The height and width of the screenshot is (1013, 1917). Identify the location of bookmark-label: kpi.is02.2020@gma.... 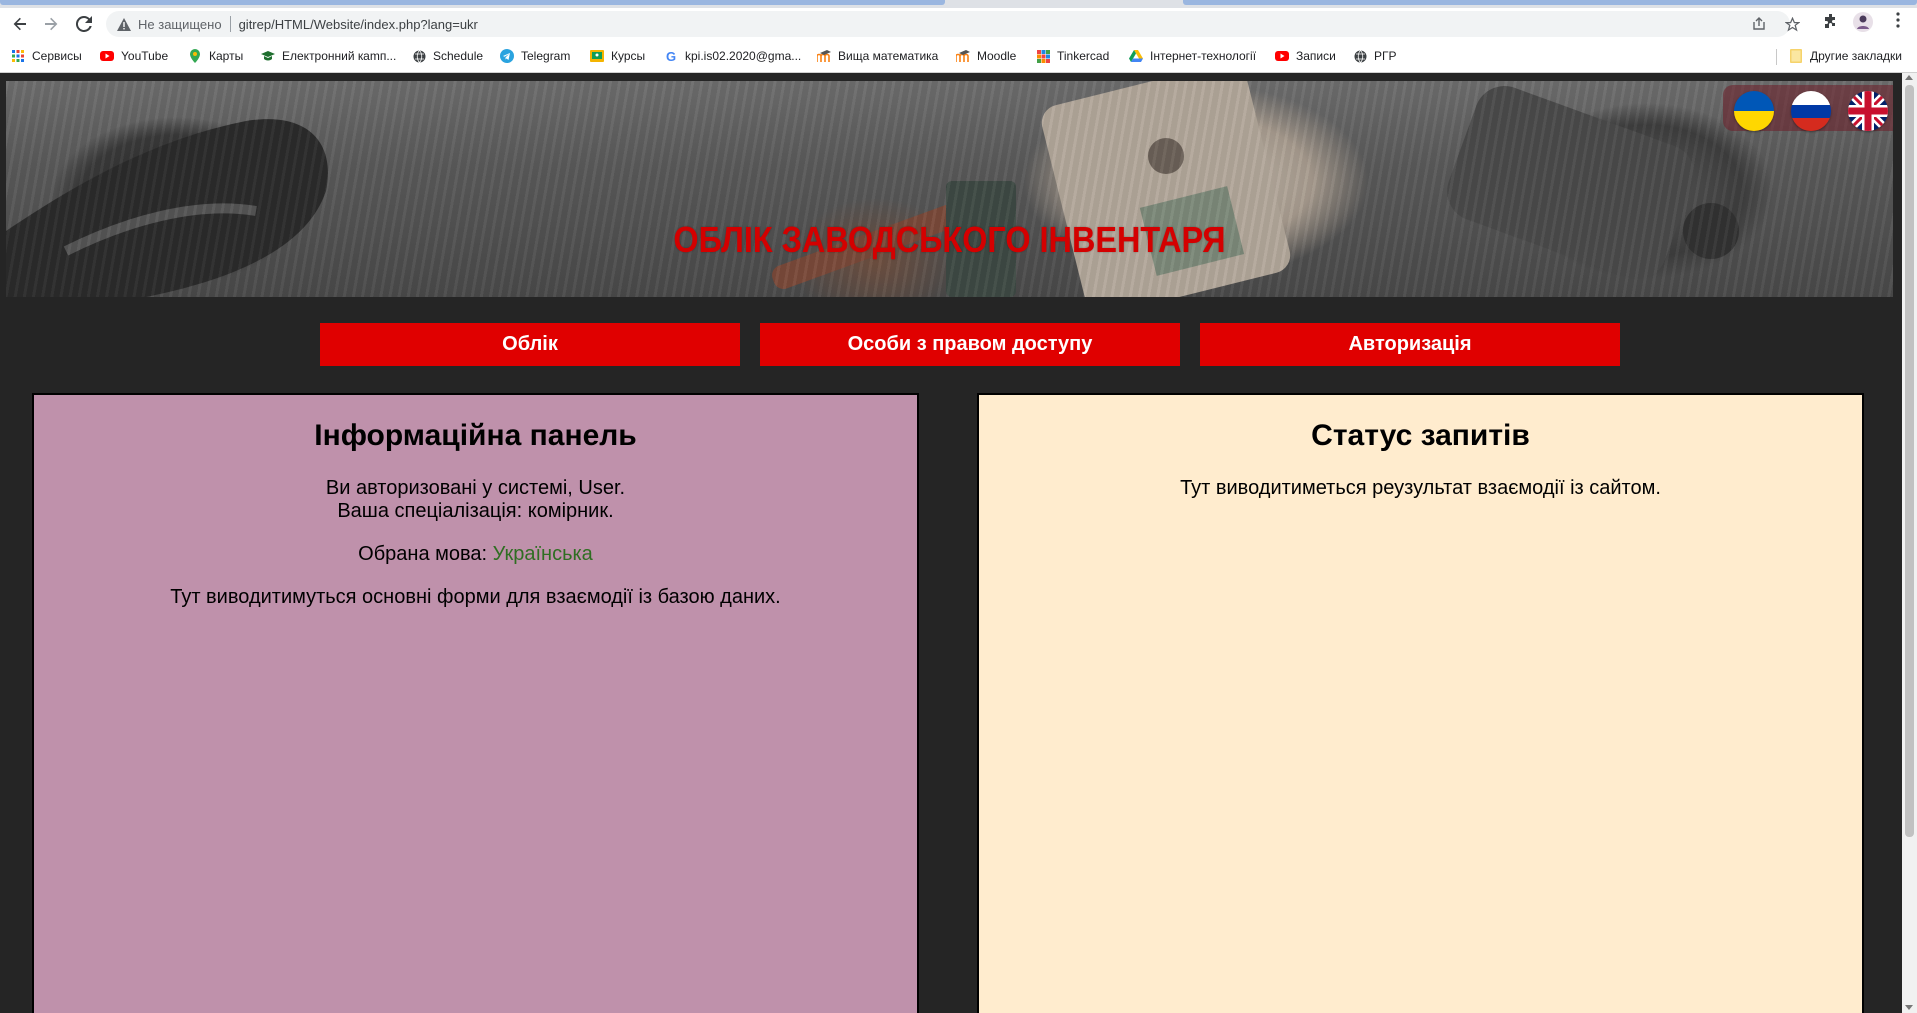
(743, 56).